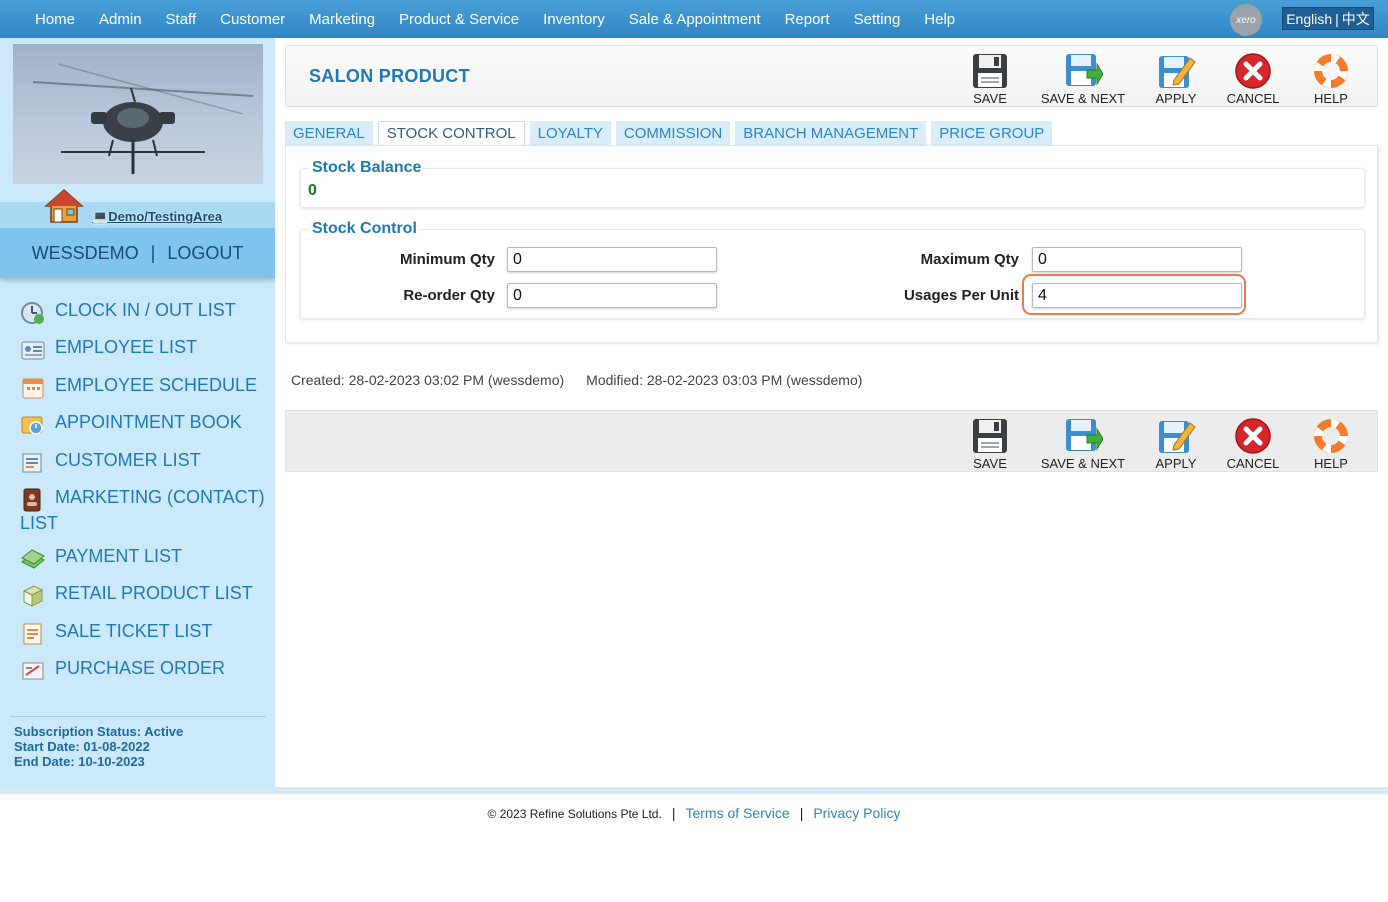  Describe the element at coordinates (119, 556) in the screenshot. I see `sidebar-item-label: PAYMENT LIST` at that location.